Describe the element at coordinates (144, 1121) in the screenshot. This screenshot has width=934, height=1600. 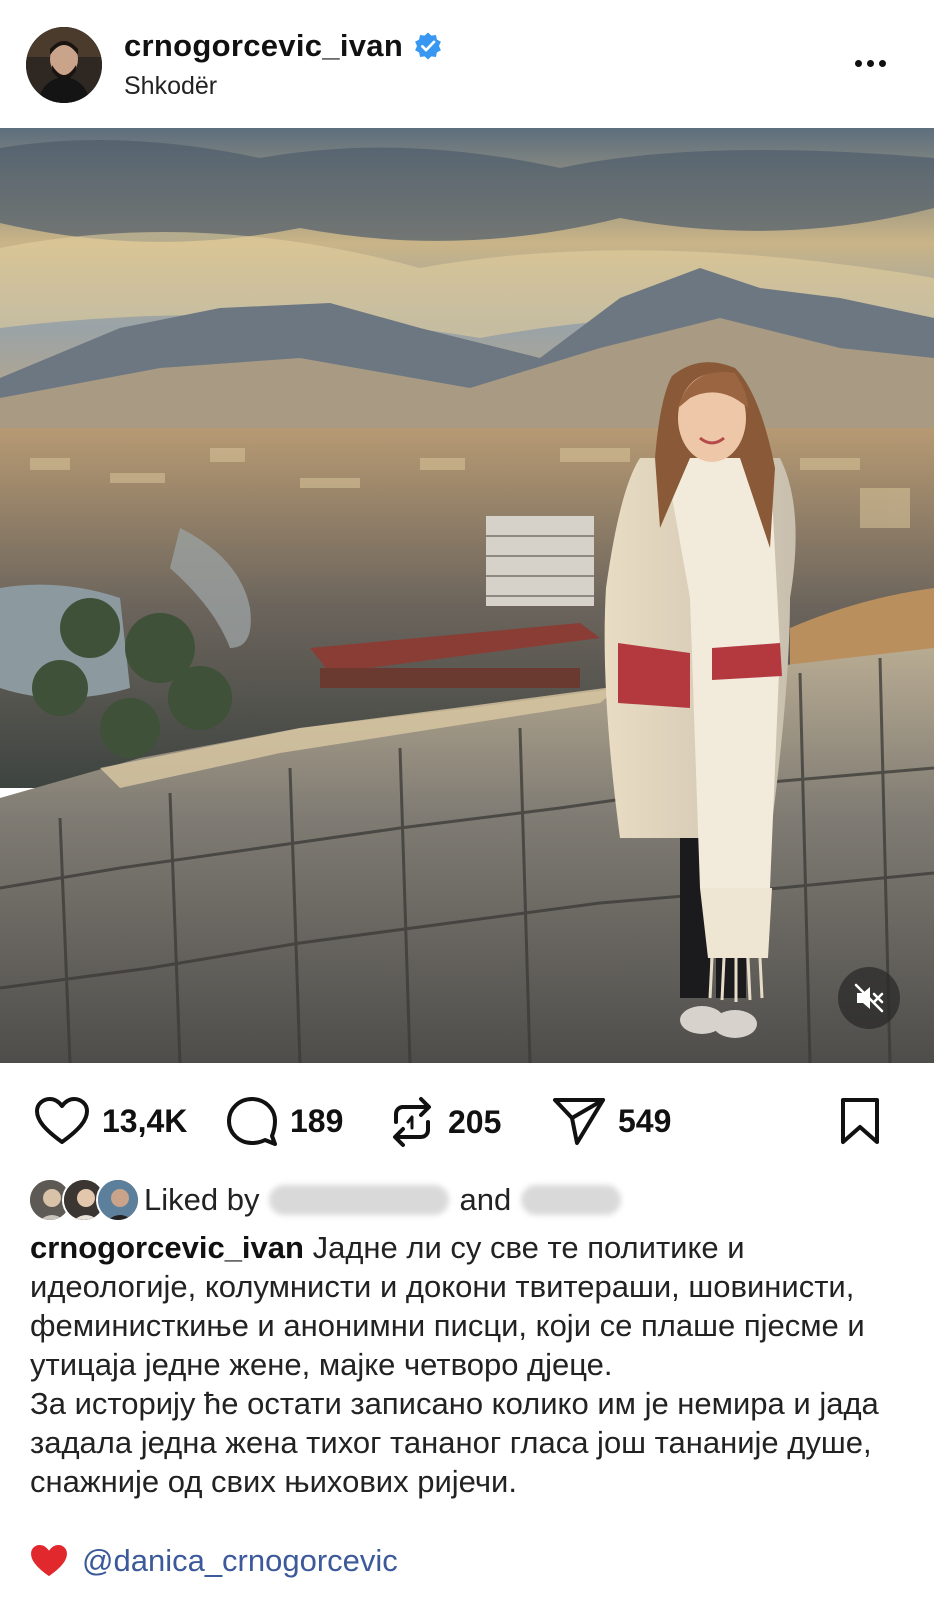
I see `like-count: 13,4K` at that location.